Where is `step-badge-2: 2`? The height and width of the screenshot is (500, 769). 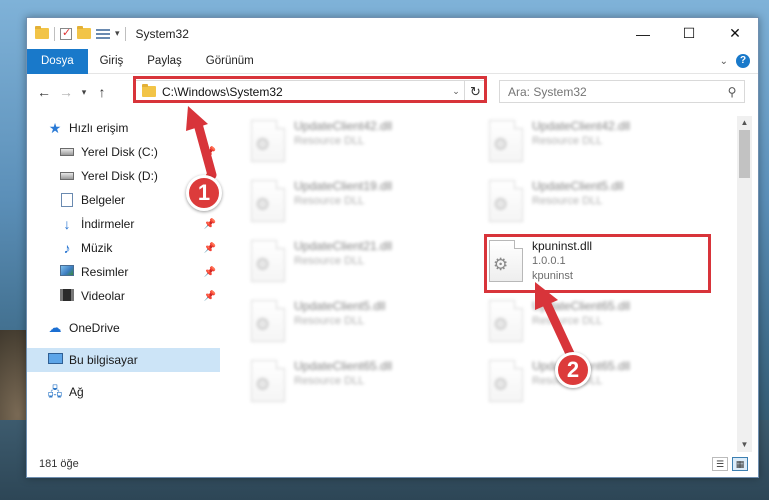 step-badge-2: 2 is located at coordinates (573, 370).